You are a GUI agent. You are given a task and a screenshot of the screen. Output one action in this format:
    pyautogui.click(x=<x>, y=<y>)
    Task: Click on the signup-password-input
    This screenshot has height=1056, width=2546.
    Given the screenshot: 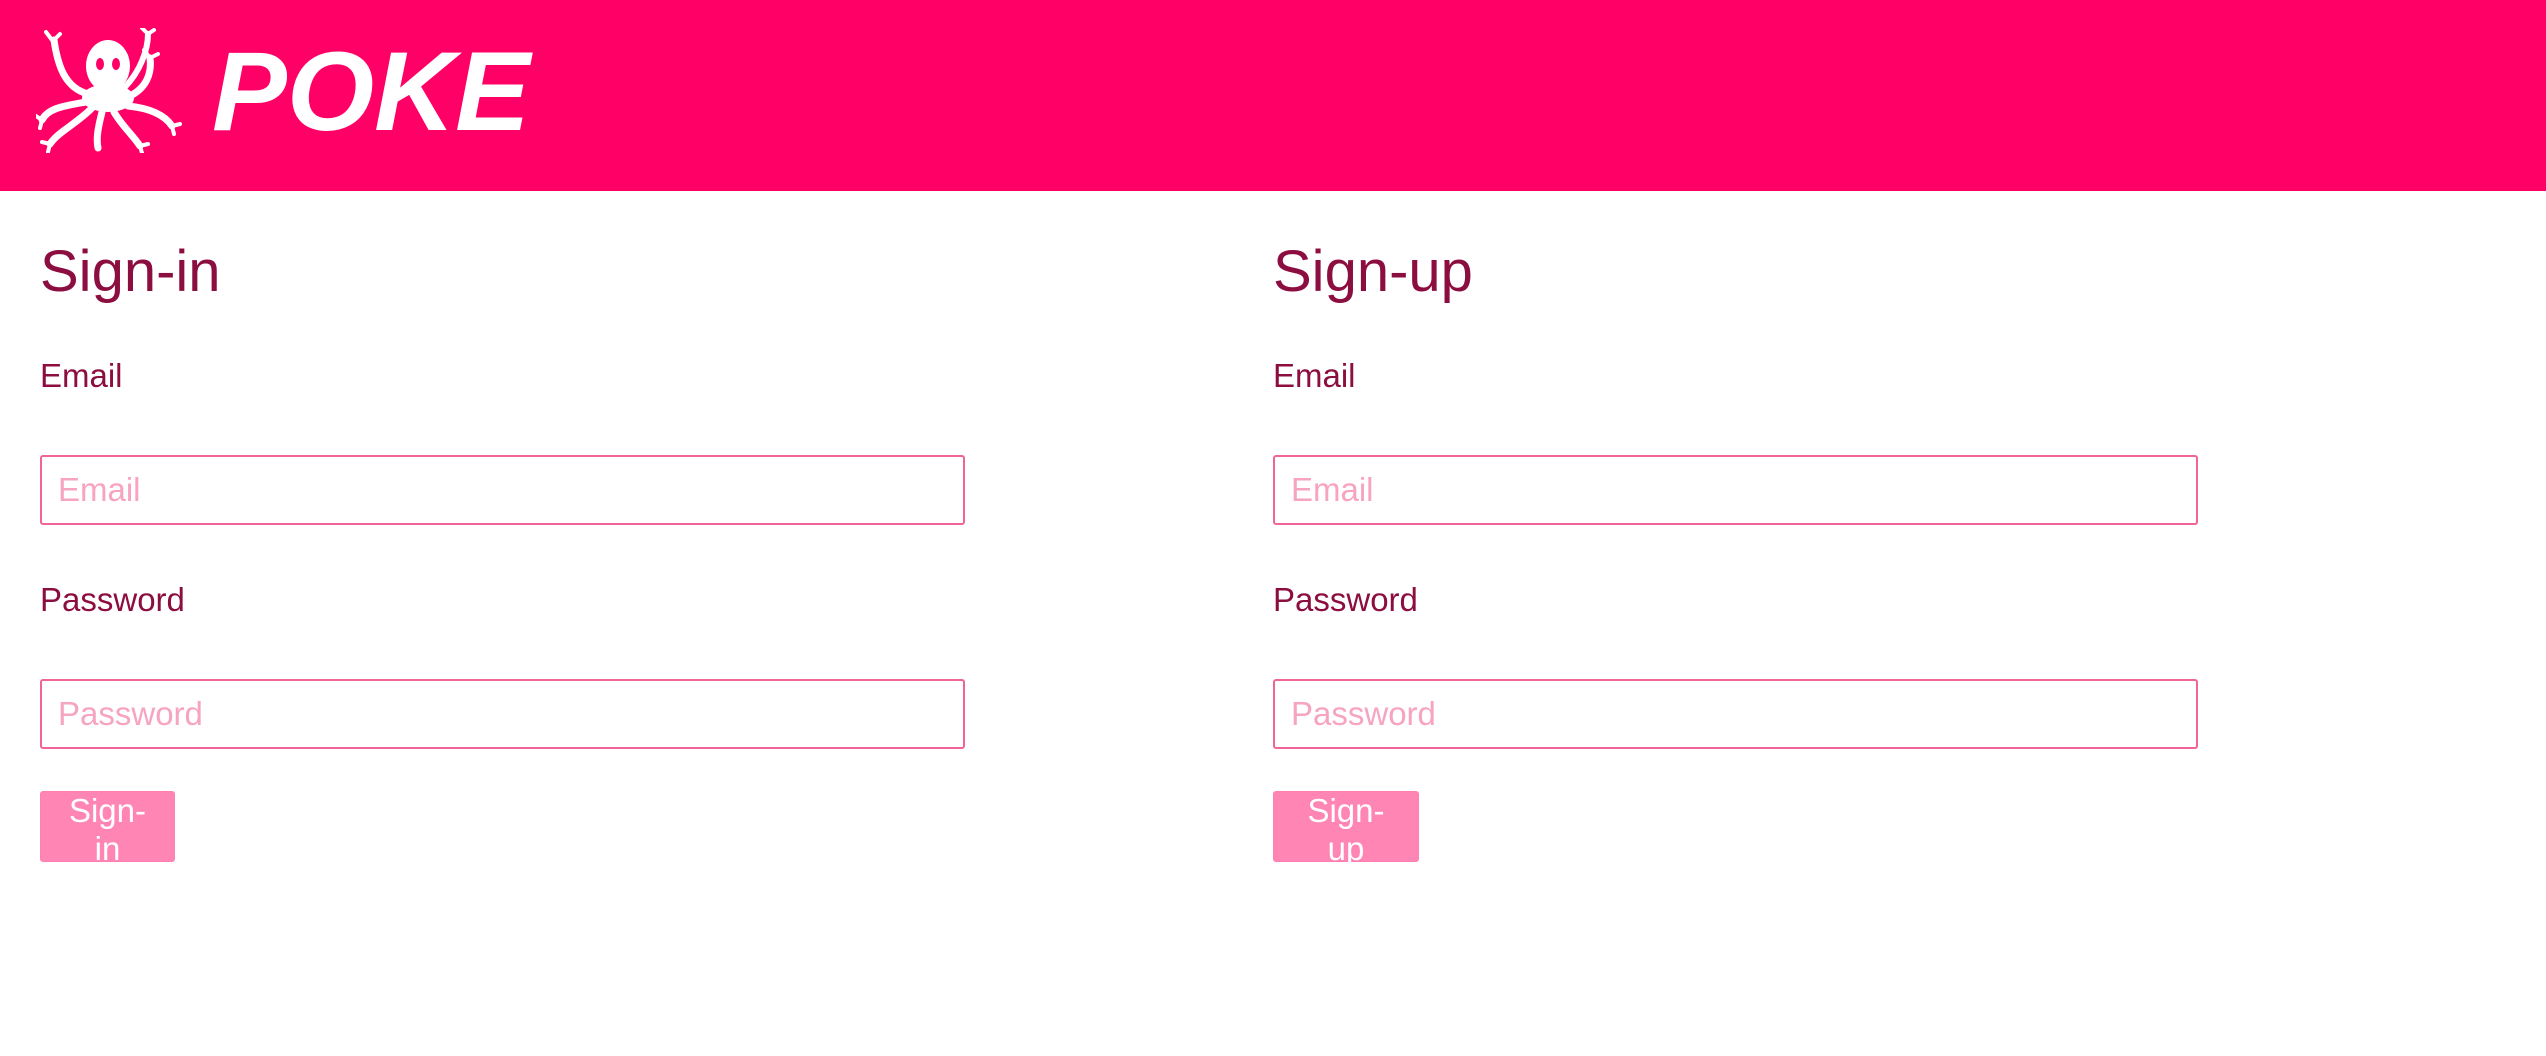 What is the action you would take?
    pyautogui.click(x=1735, y=714)
    